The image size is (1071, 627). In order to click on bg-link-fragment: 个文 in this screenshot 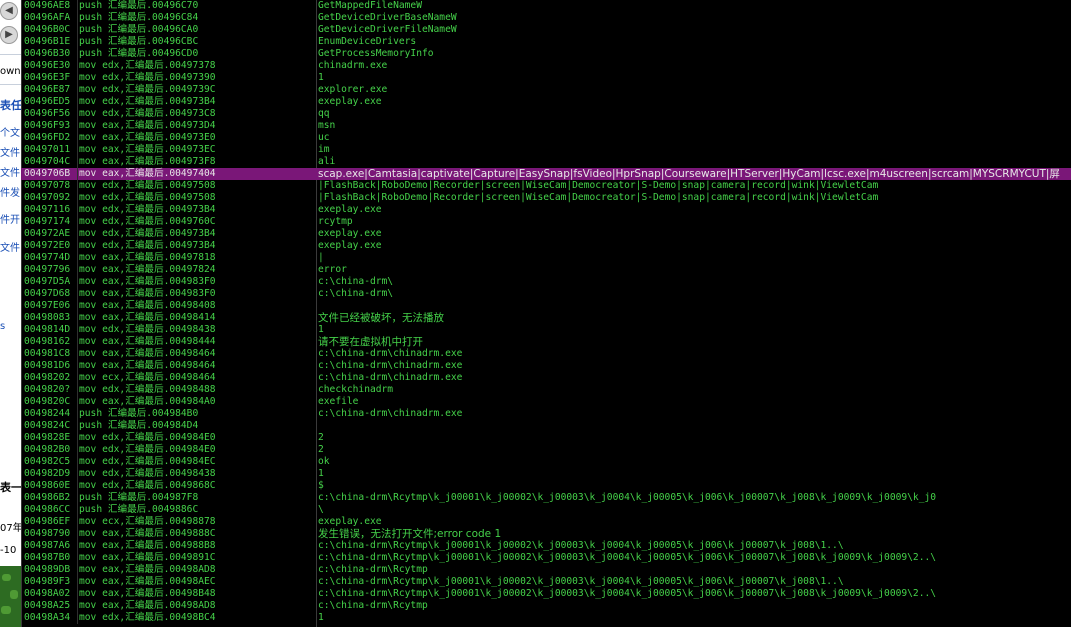, I will do `click(10, 134)`.